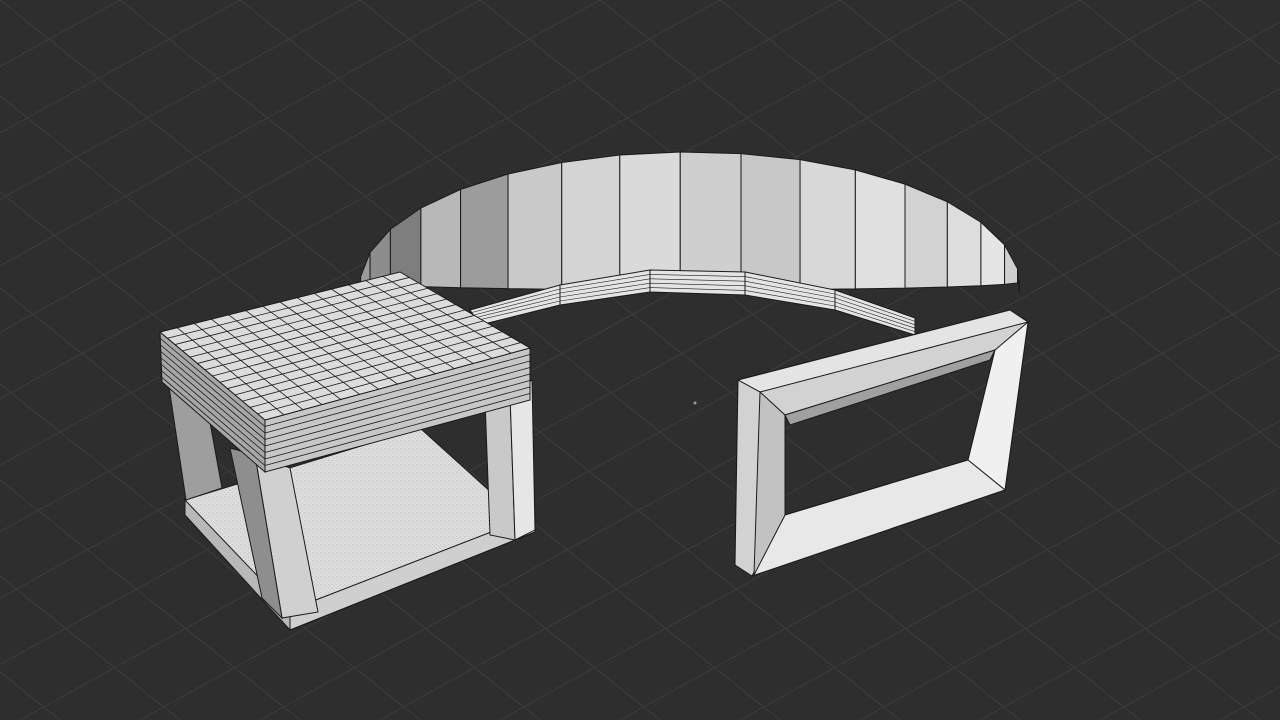 Image resolution: width=1280 pixels, height=720 pixels. I want to click on scene-origin-marker, so click(695, 403).